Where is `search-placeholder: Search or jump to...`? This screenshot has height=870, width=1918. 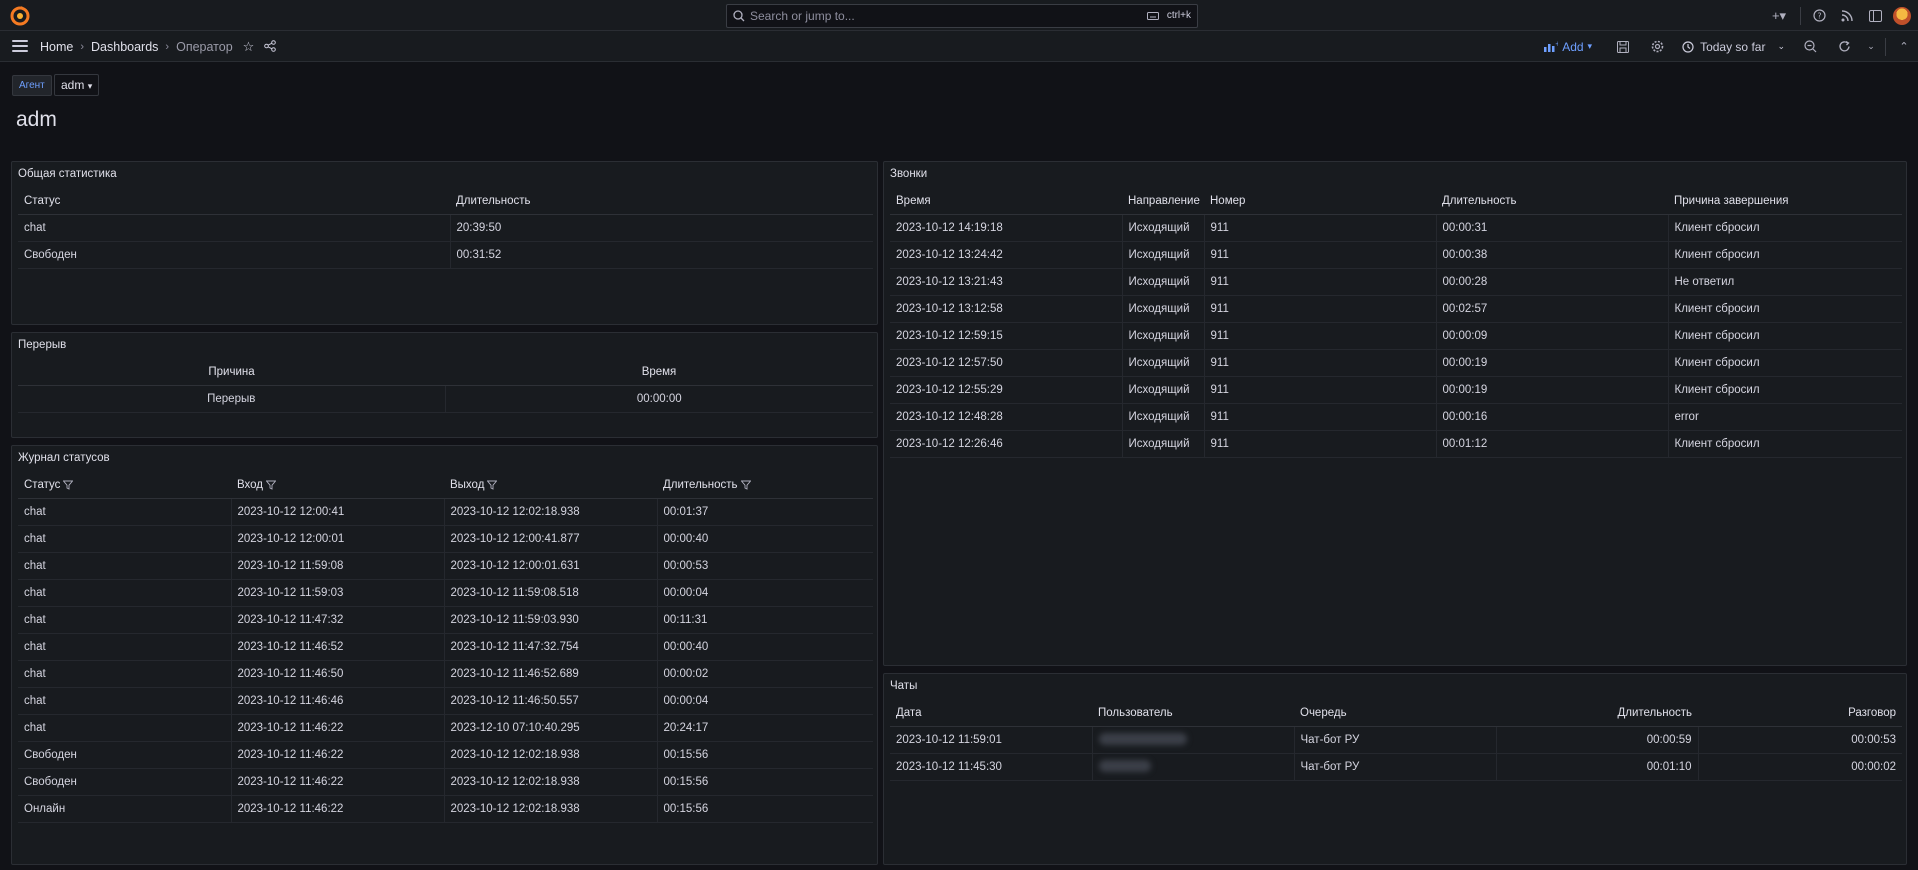 search-placeholder: Search or jump to... is located at coordinates (802, 16).